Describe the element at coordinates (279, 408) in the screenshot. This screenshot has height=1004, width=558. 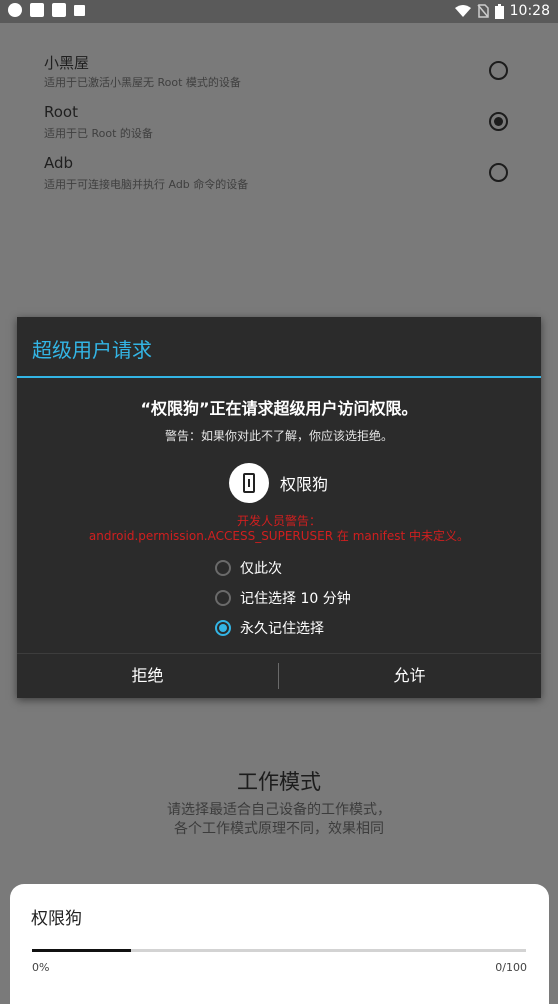
I see `dialog-heading: “权限狗”正在请求超级用户访问权限。` at that location.